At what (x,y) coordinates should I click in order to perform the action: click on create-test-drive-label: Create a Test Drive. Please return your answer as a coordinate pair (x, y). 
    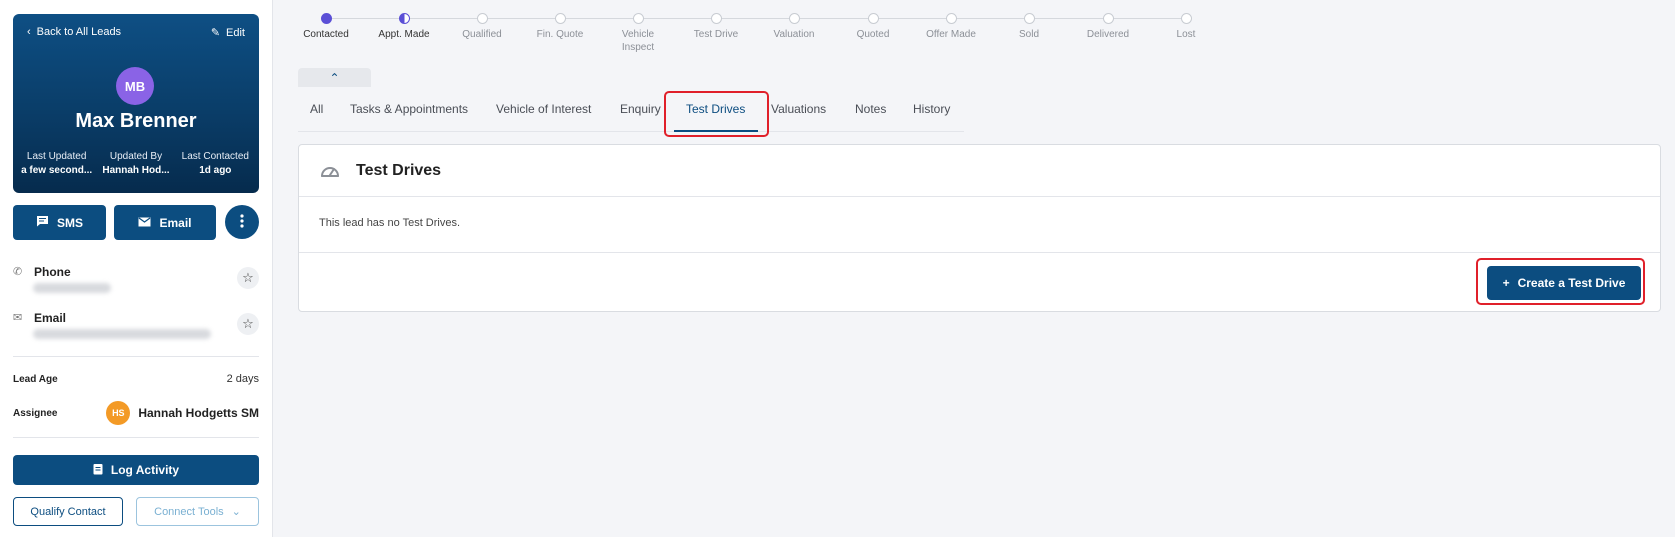
    Looking at the image, I should click on (1571, 283).